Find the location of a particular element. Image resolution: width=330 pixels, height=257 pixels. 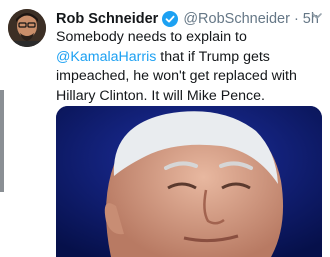

tweet-header: Rob Schneider @RobSchneider · 5h is located at coordinates (190, 19).